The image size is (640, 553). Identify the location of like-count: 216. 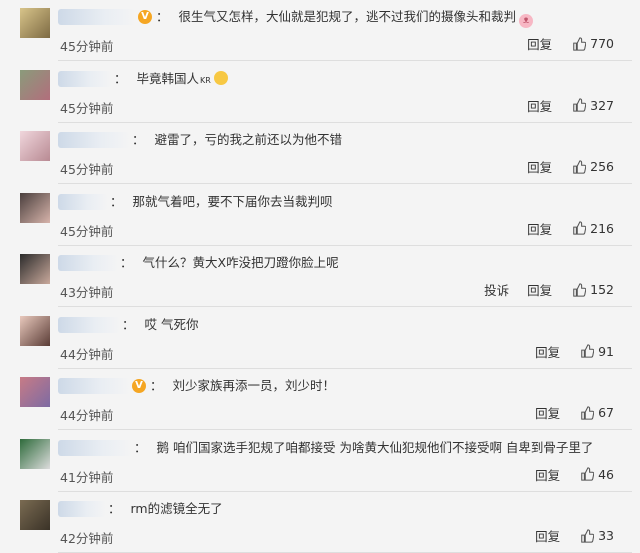
(602, 228).